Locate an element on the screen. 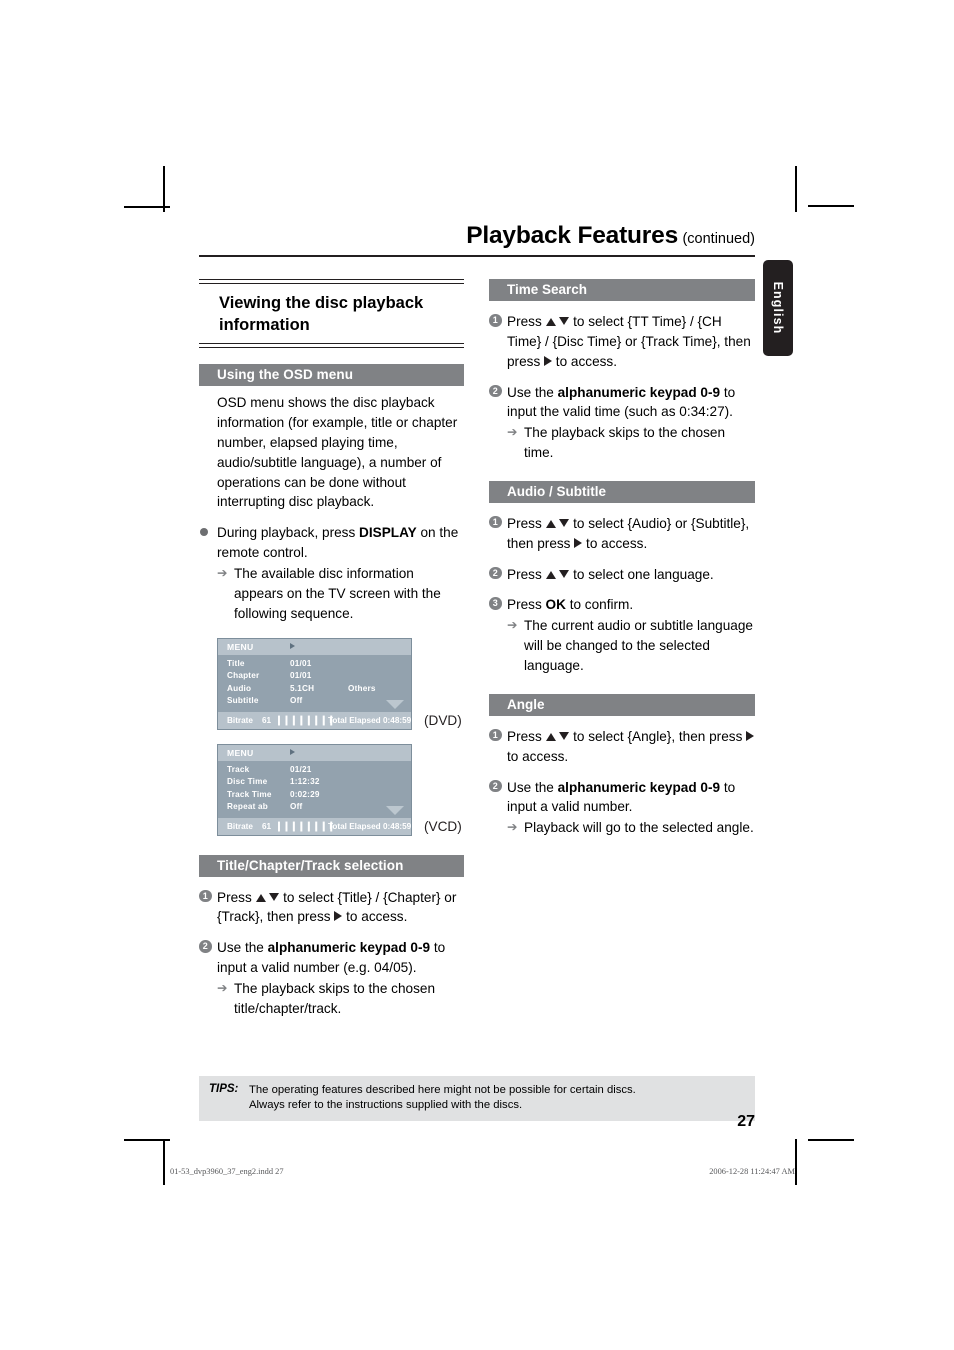 The image size is (954, 1350). total-elapsed-label: Total Elapsed is located at coordinates (354, 826).